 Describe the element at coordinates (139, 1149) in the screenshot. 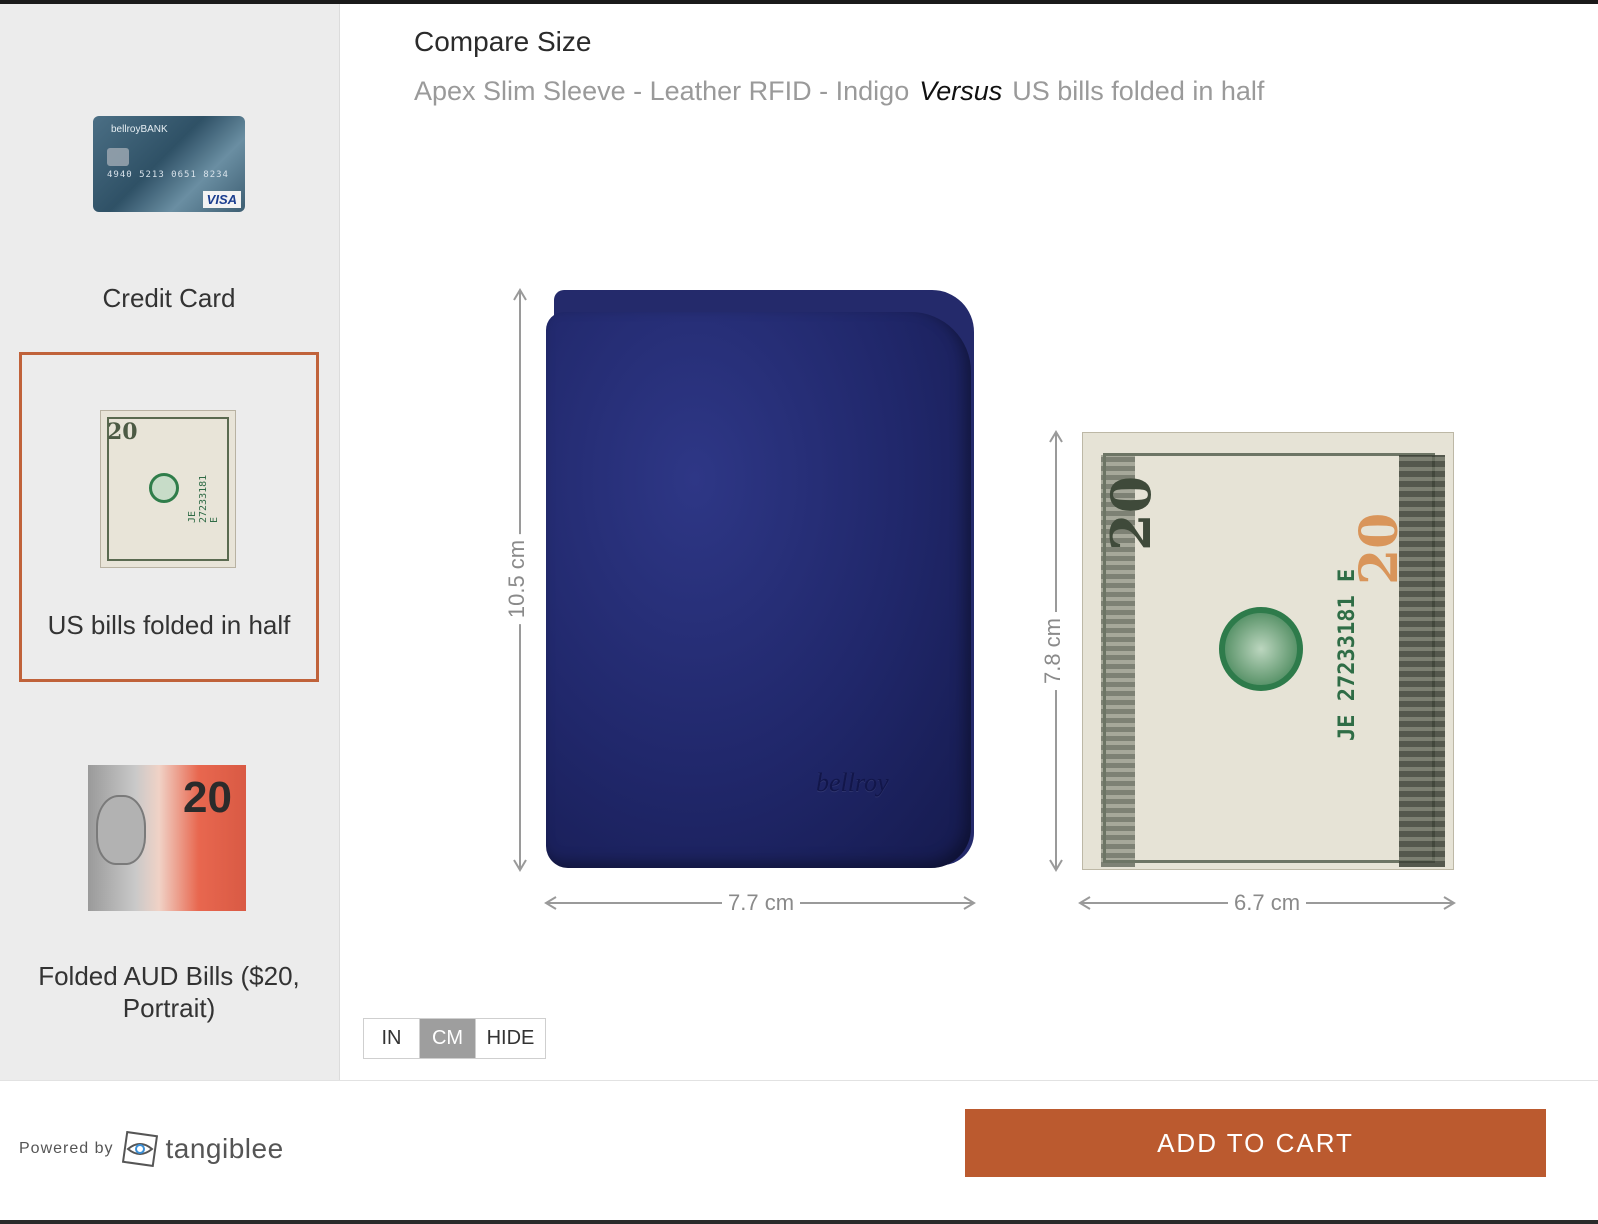

I see `tangiblee-logo-icon` at that location.